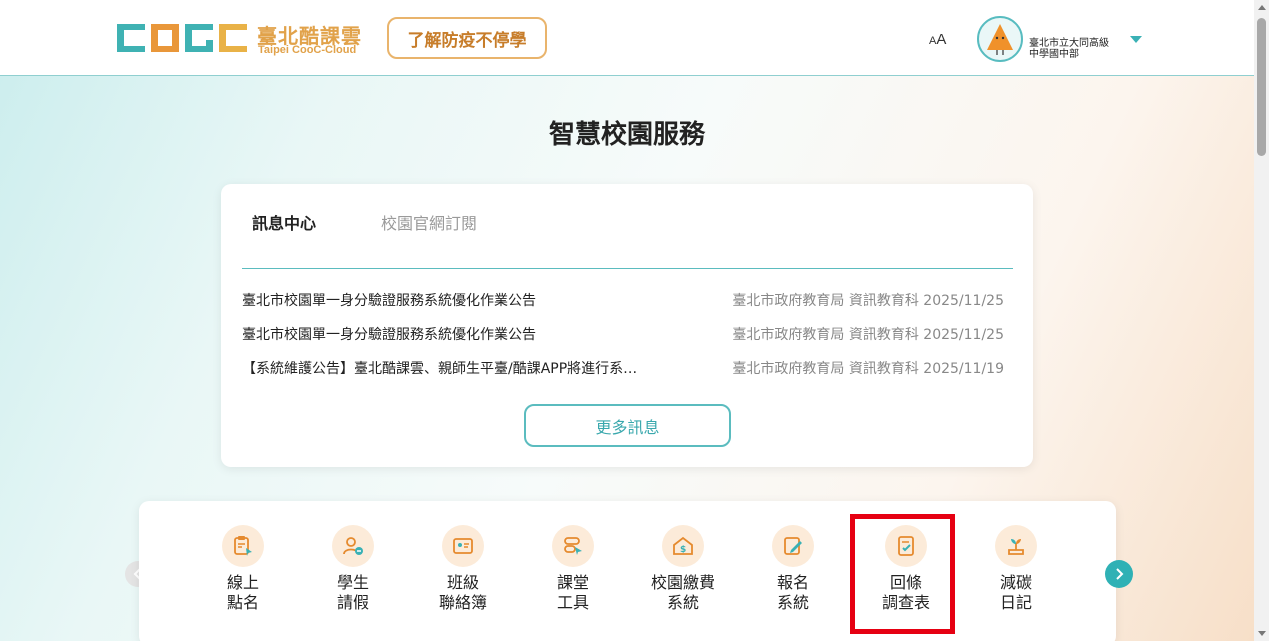  I want to click on service-contact-book: 班級 聯絡簿, so click(463, 569).